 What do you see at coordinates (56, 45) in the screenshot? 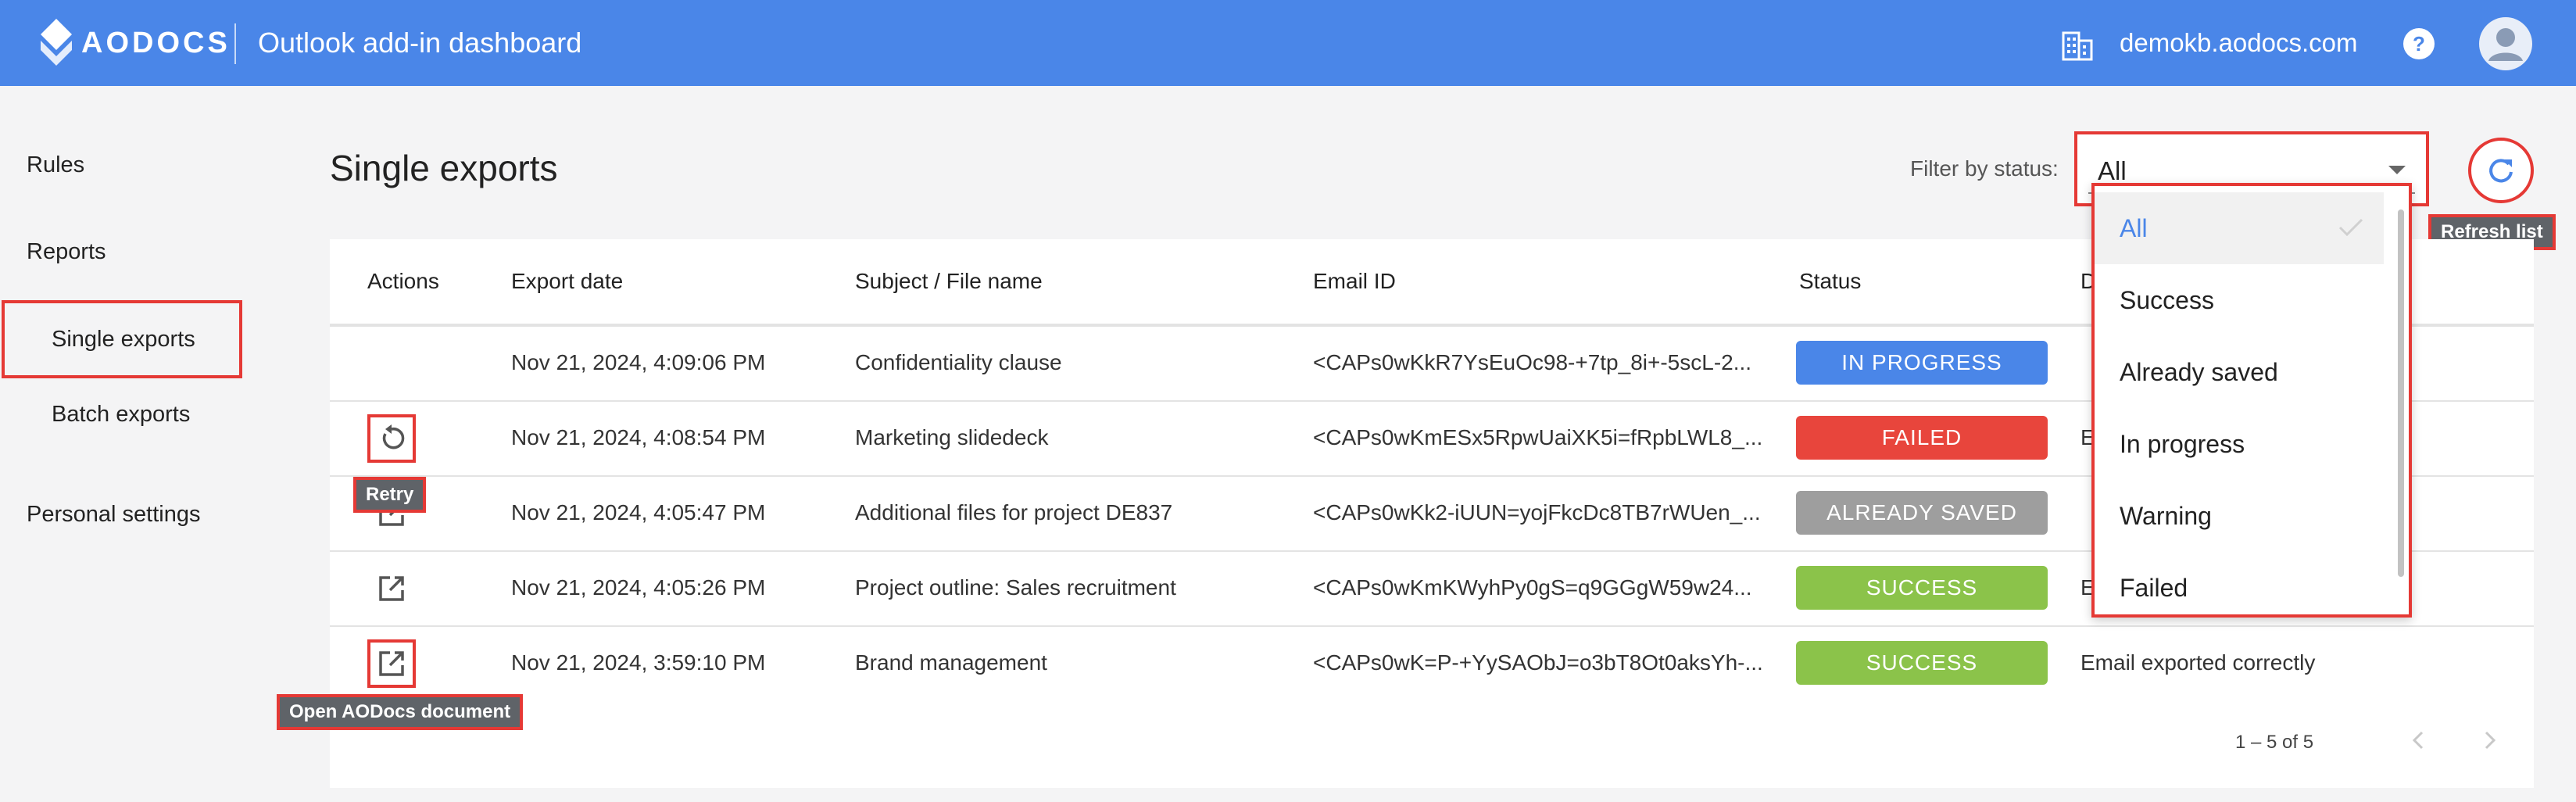
I see `aodocs-logo-icon` at bounding box center [56, 45].